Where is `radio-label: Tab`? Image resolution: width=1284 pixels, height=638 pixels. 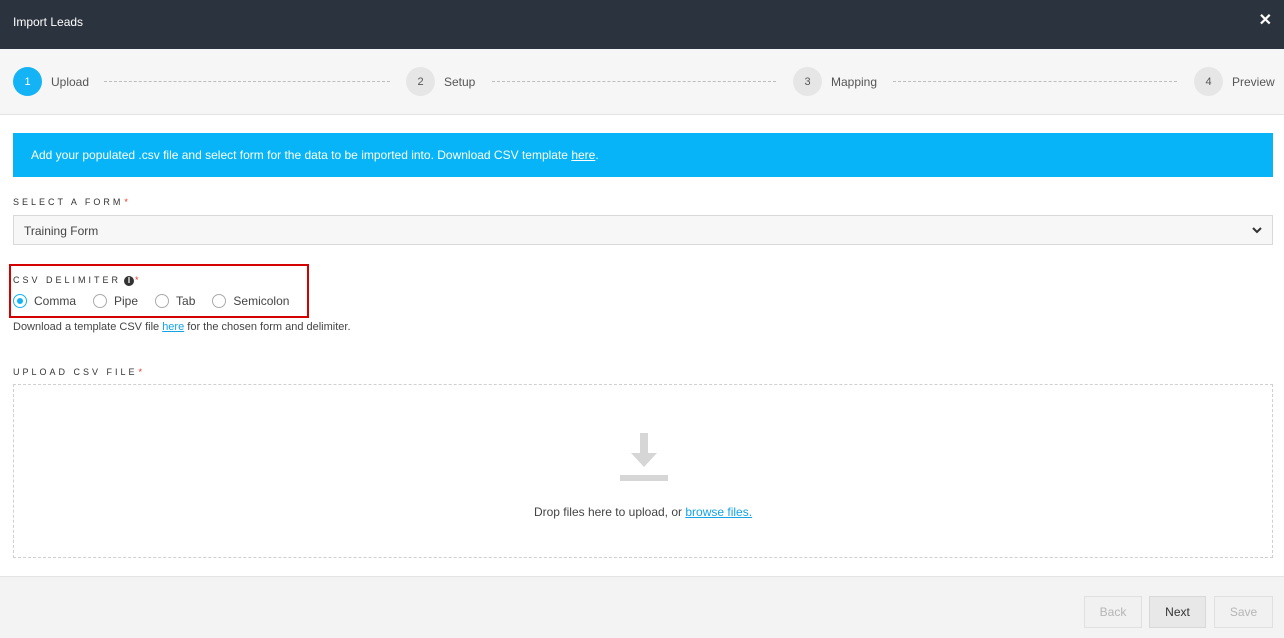
radio-label: Tab is located at coordinates (186, 301).